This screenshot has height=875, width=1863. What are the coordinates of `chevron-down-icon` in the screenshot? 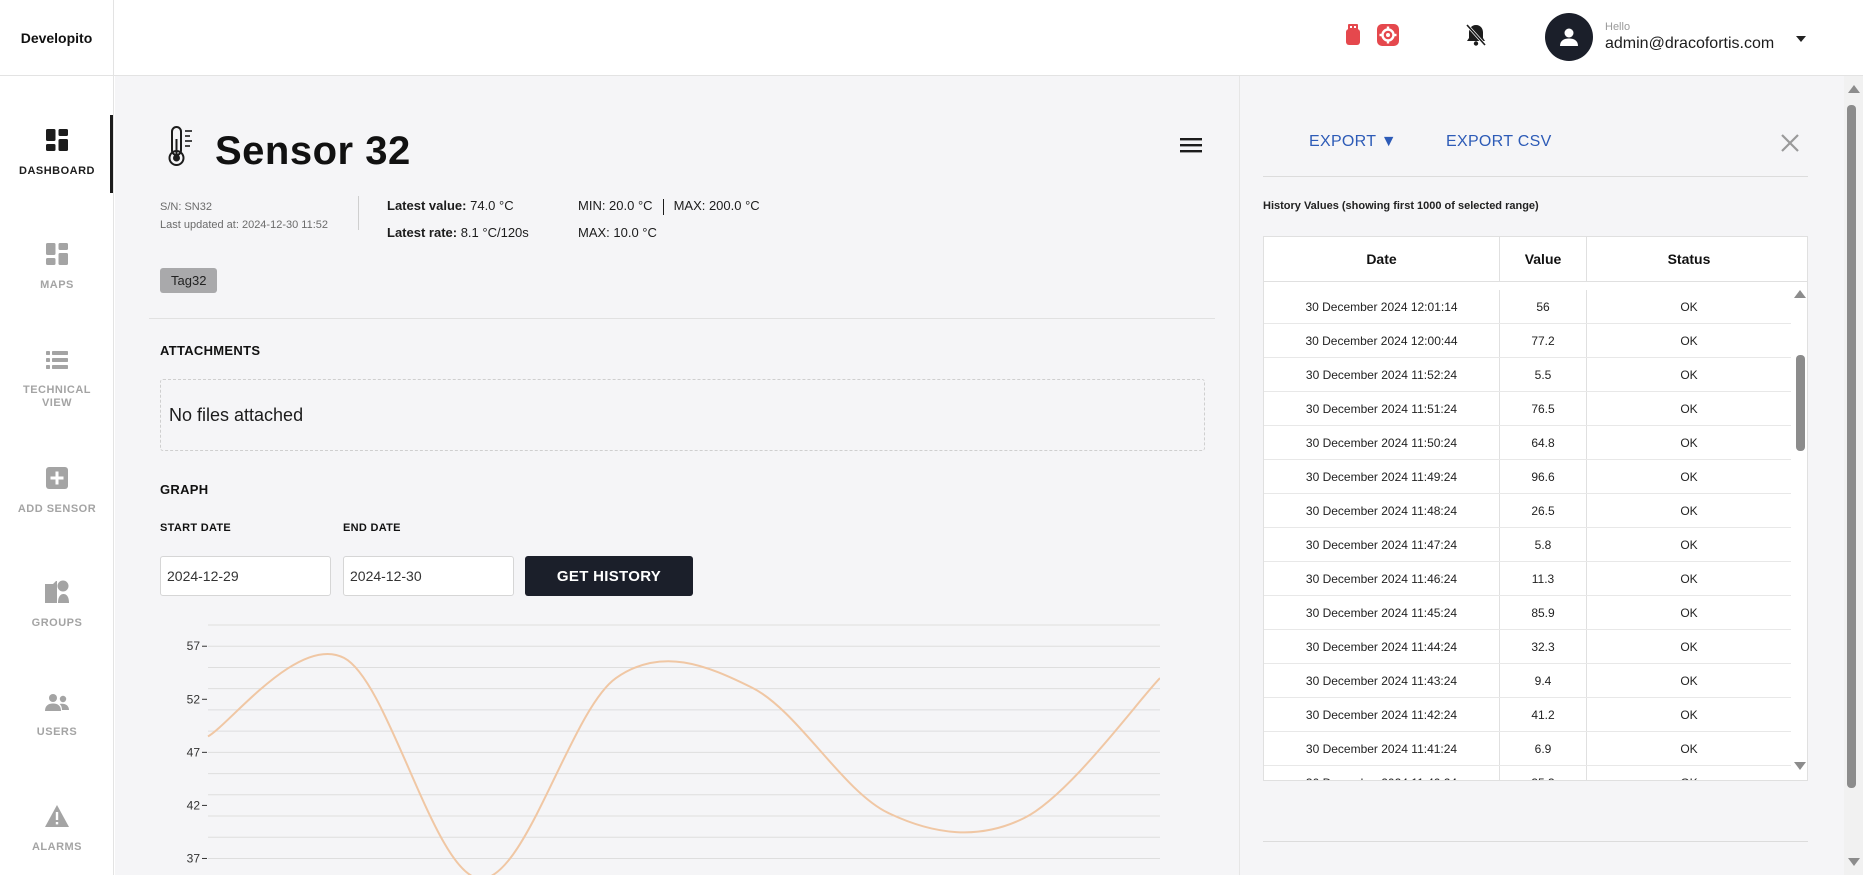 It's located at (1801, 39).